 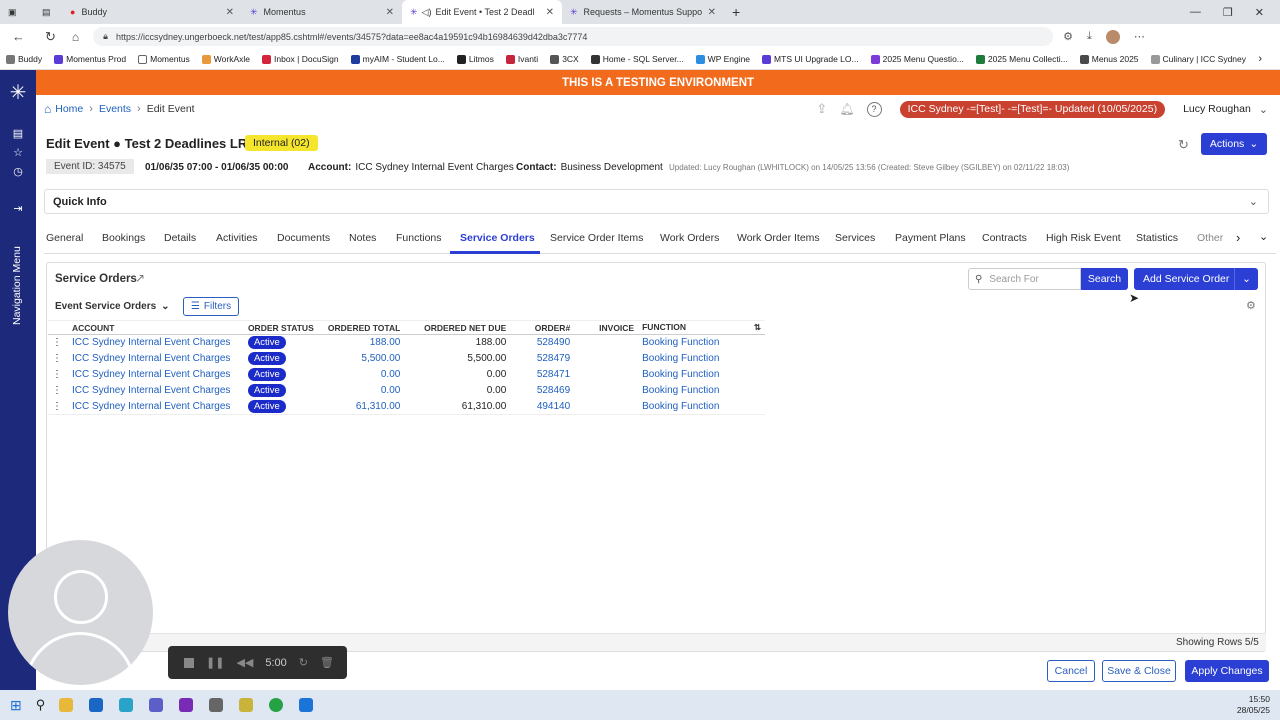 What do you see at coordinates (115, 109) in the screenshot?
I see `breadcrumb-events: Events` at bounding box center [115, 109].